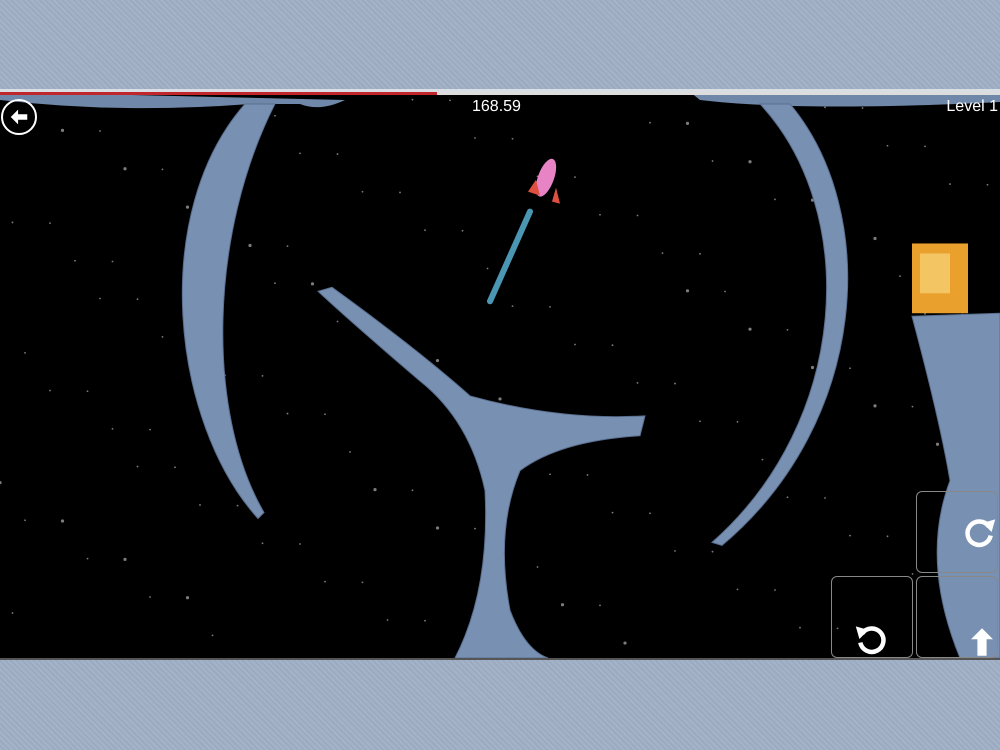  I want to click on thrust-button, so click(957, 617).